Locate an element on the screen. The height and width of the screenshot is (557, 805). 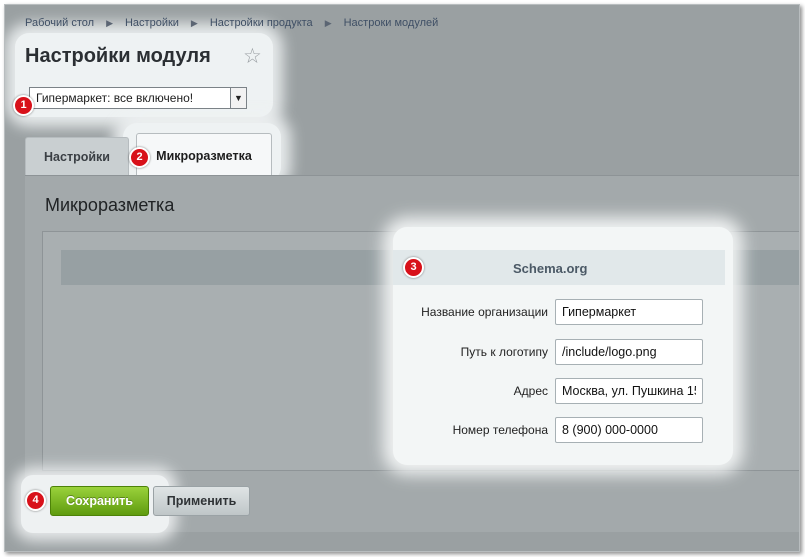
logo-path-input is located at coordinates (629, 352).